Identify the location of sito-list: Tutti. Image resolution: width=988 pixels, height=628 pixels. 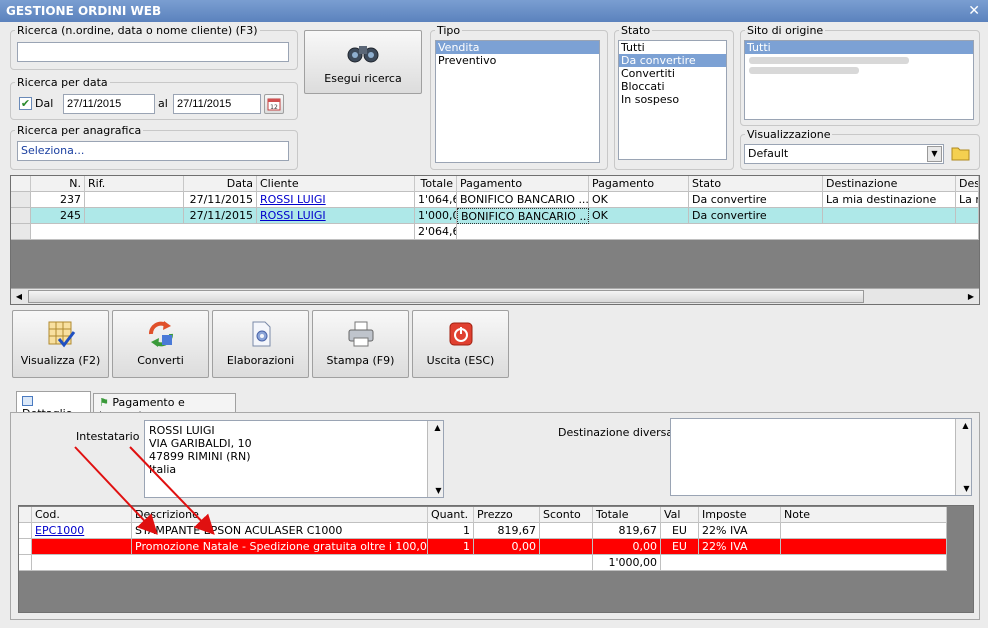
(859, 80).